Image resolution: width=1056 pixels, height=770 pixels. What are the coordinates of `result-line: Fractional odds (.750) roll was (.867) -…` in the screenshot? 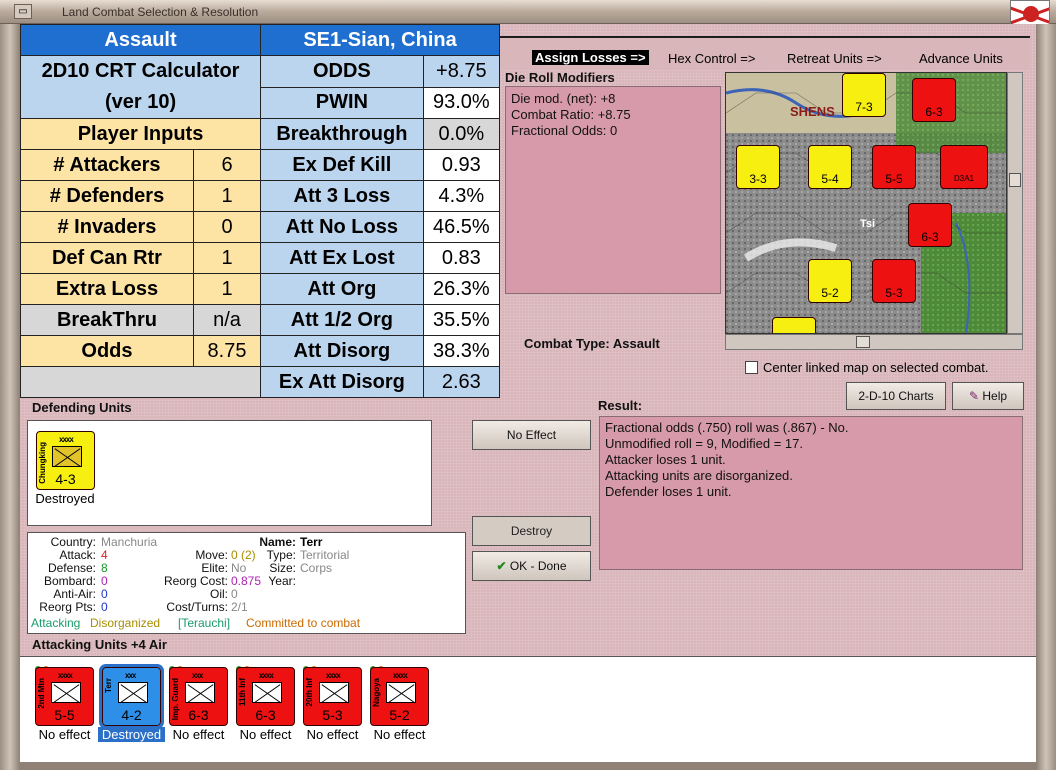 It's located at (727, 427).